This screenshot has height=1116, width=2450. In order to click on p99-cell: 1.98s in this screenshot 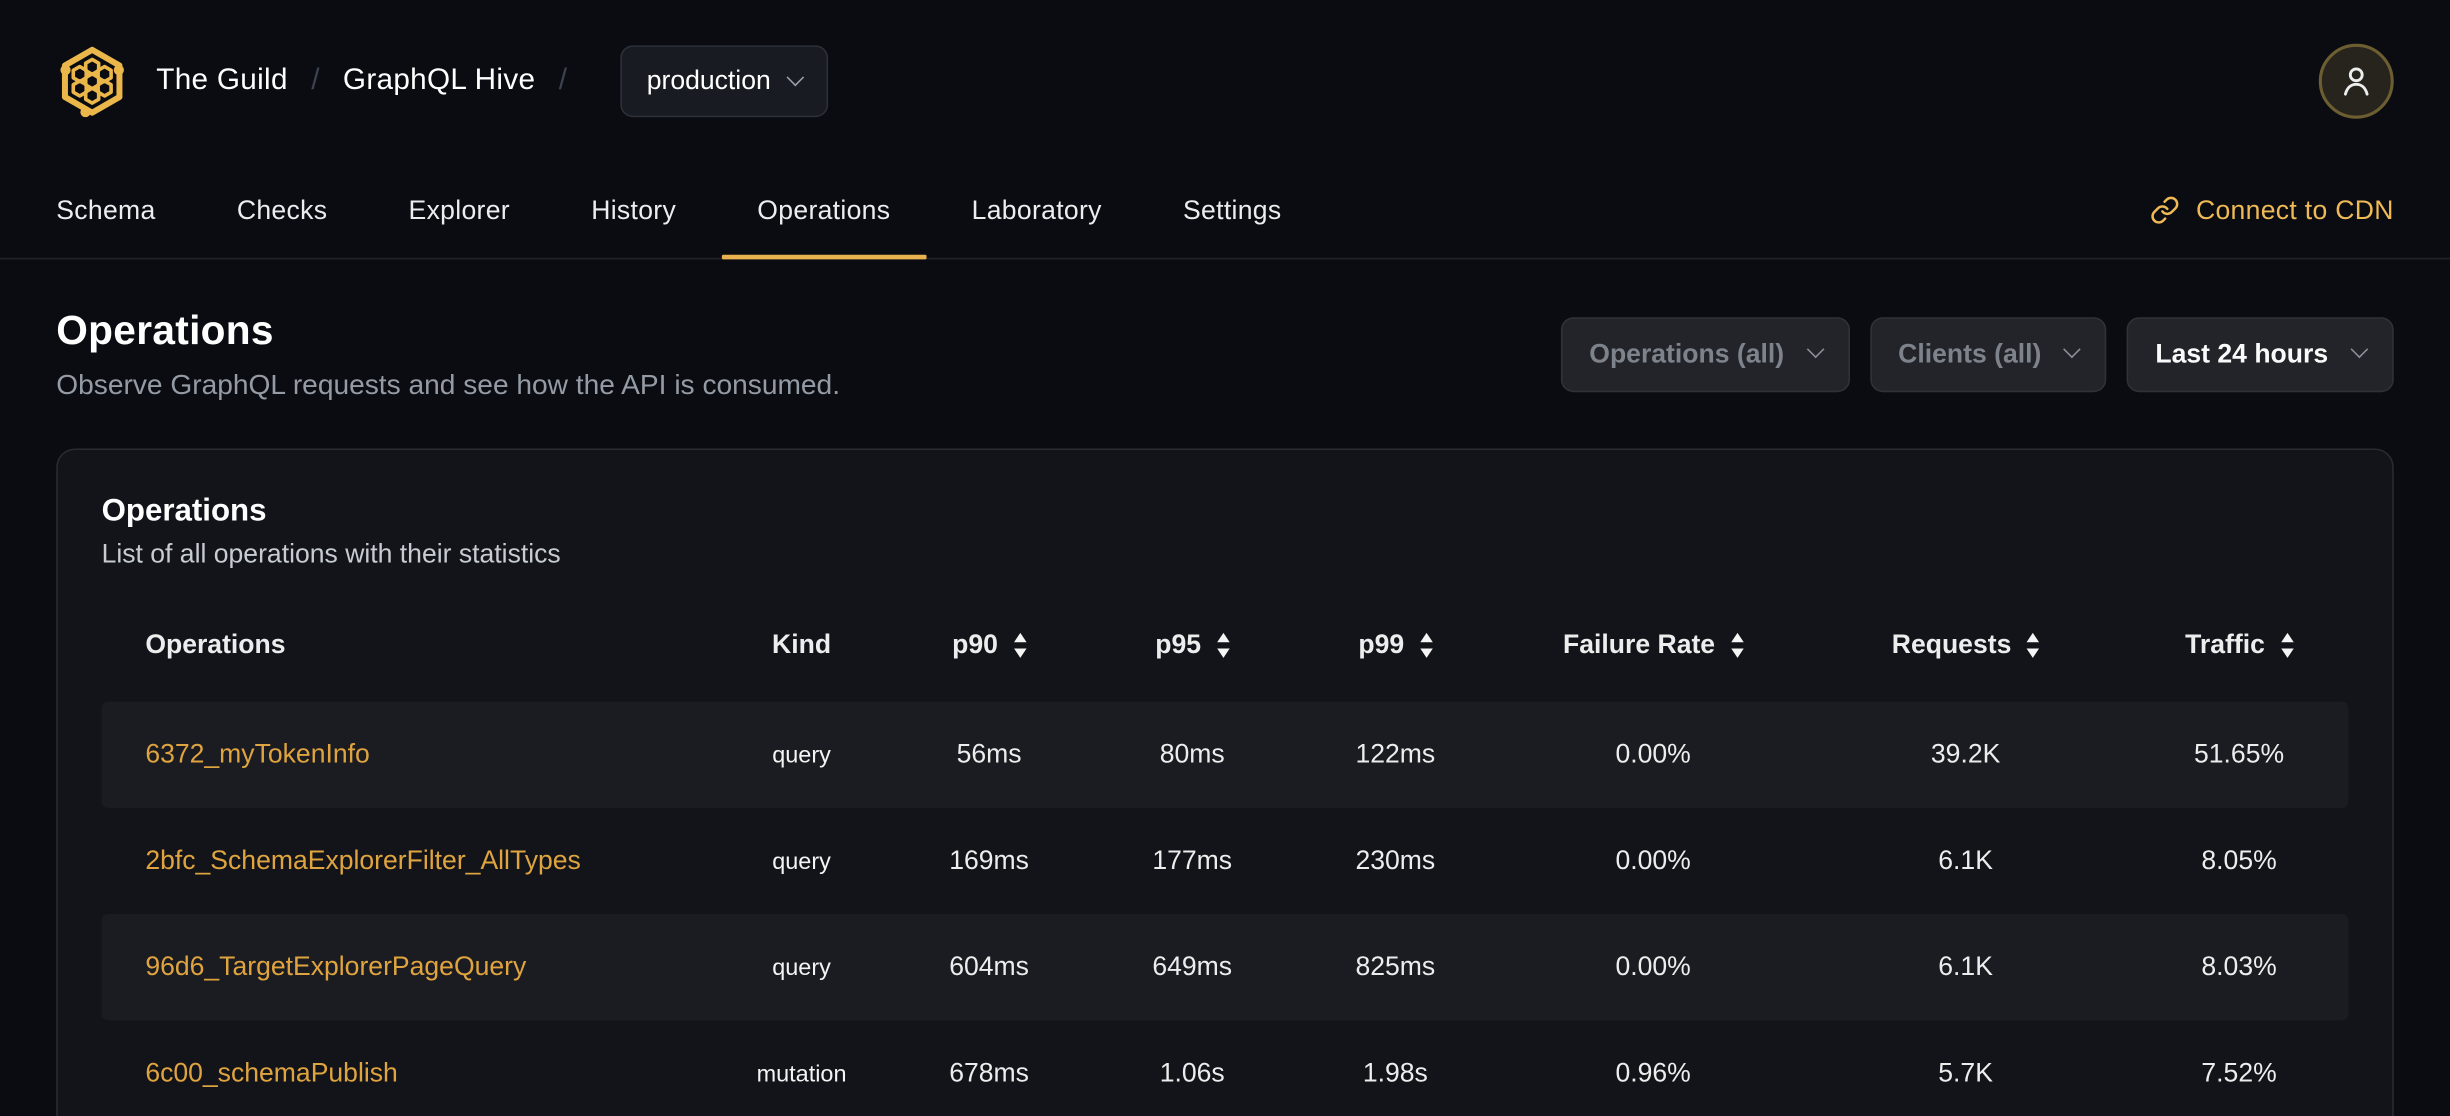, I will do `click(1395, 1072)`.